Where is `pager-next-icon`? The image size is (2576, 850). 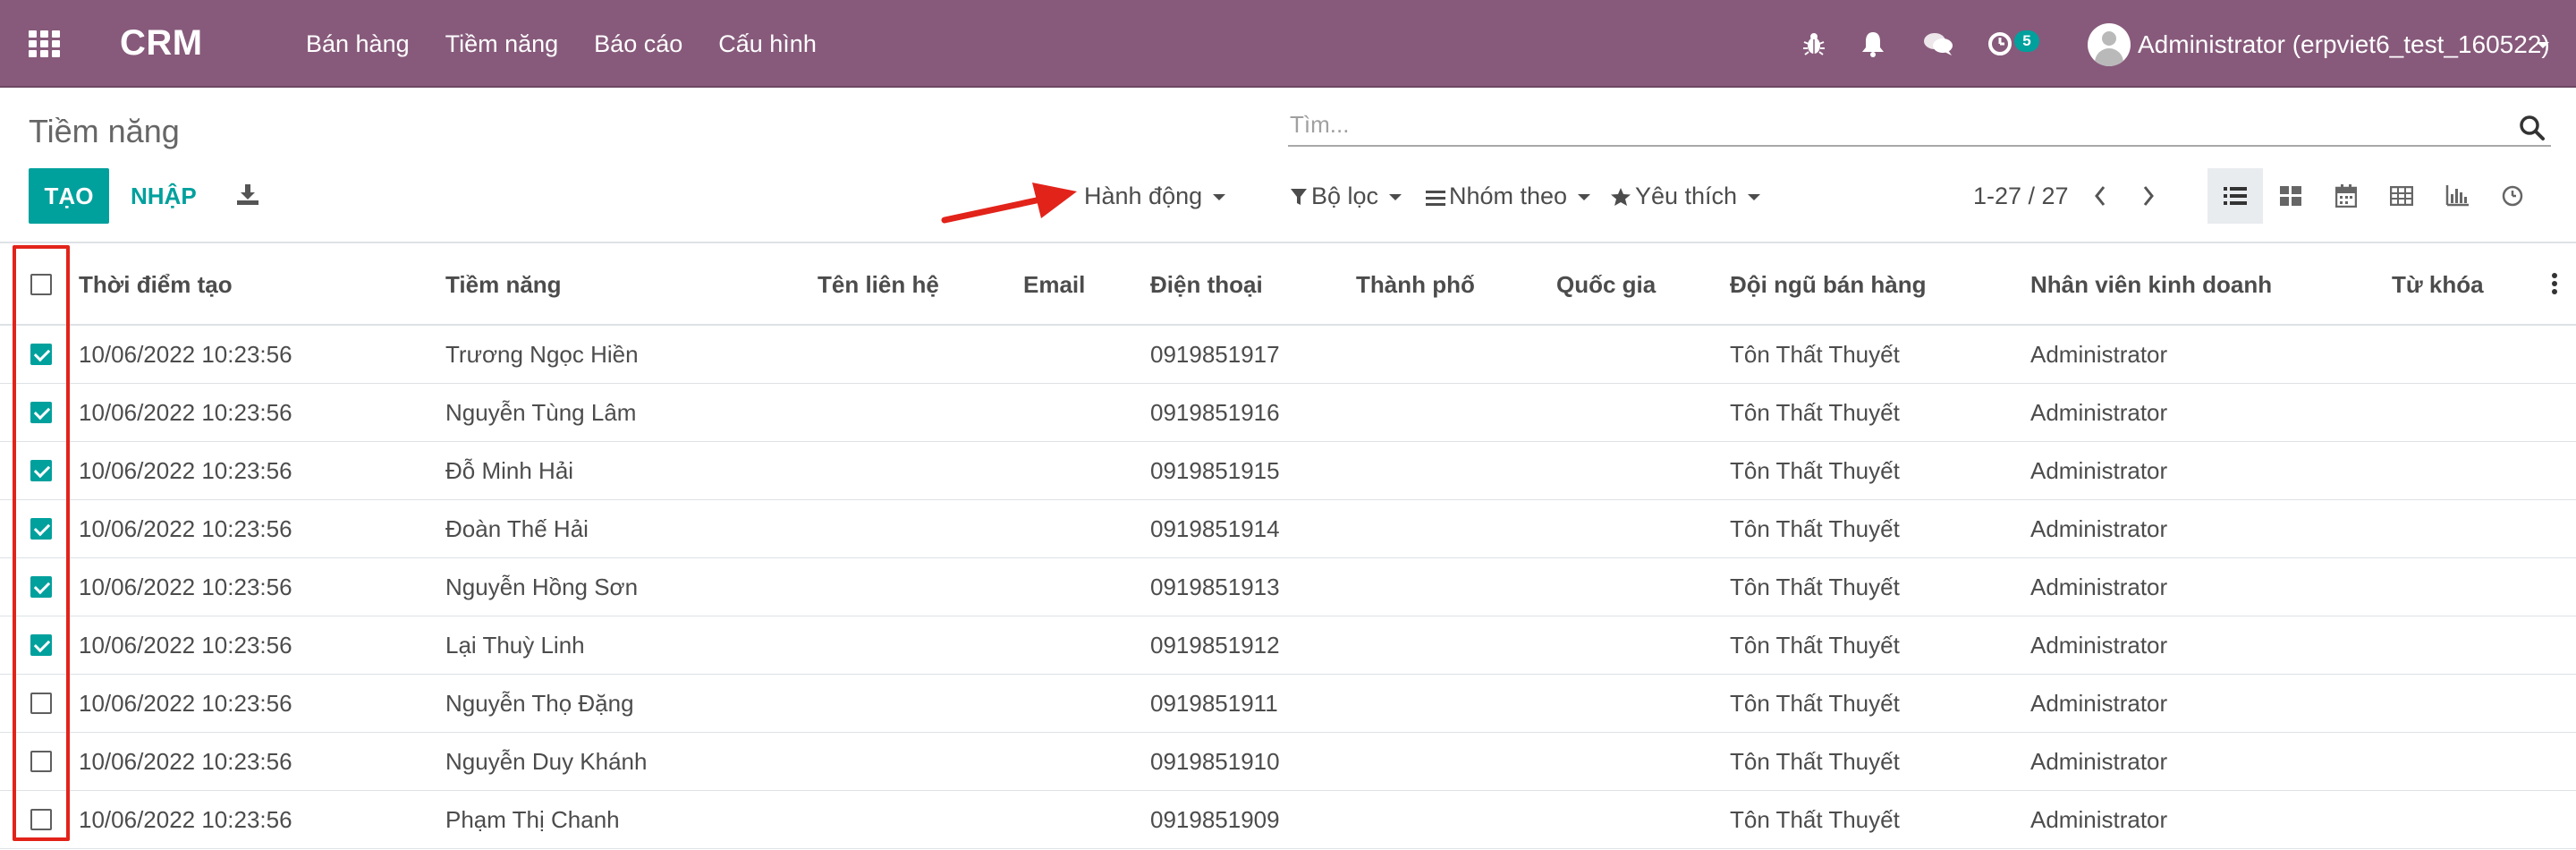 pager-next-icon is located at coordinates (2148, 198).